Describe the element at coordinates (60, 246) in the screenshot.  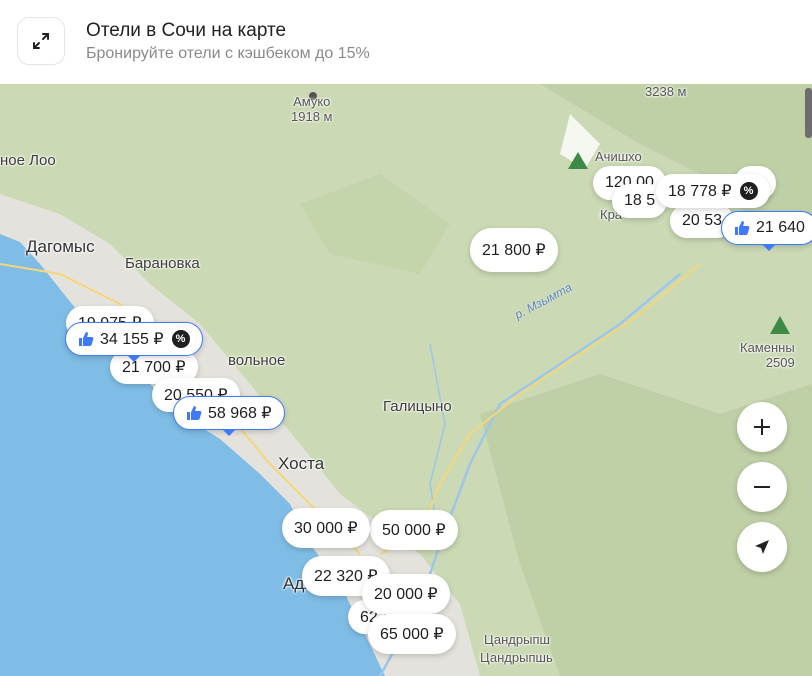
I see `place-dagomys: Дагомыс` at that location.